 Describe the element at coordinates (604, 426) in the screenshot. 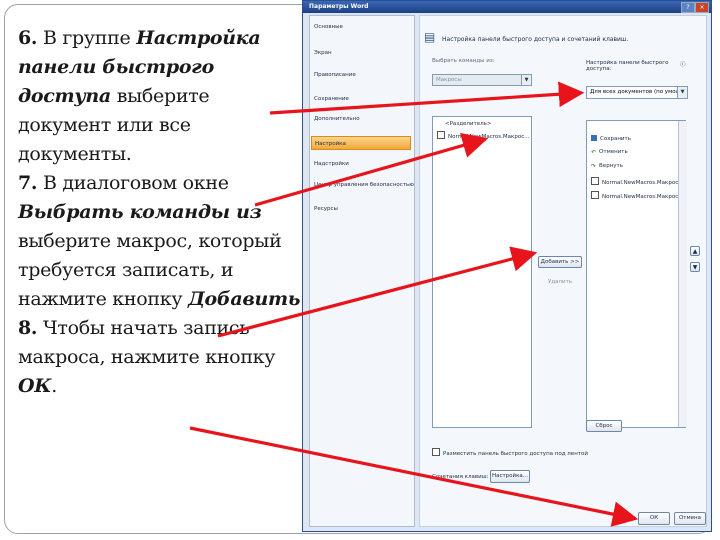

I see `reset-button: Сброс` at that location.